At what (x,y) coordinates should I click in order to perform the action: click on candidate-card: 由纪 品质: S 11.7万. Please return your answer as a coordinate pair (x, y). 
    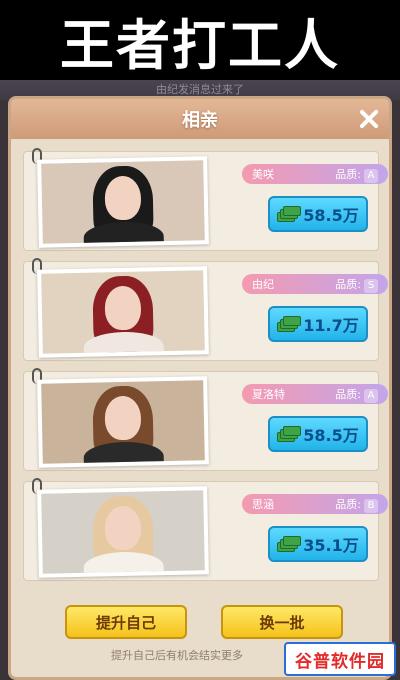
    Looking at the image, I should click on (205, 309).